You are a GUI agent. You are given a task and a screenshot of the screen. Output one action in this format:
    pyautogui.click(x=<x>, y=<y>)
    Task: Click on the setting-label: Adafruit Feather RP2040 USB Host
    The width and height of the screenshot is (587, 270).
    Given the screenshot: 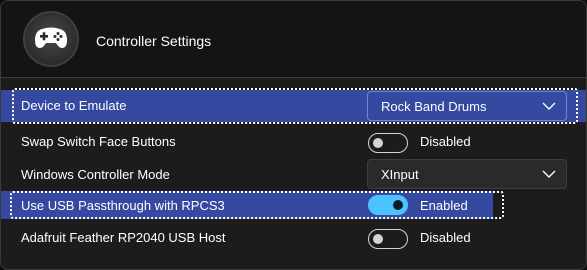 What is the action you would take?
    pyautogui.click(x=123, y=237)
    